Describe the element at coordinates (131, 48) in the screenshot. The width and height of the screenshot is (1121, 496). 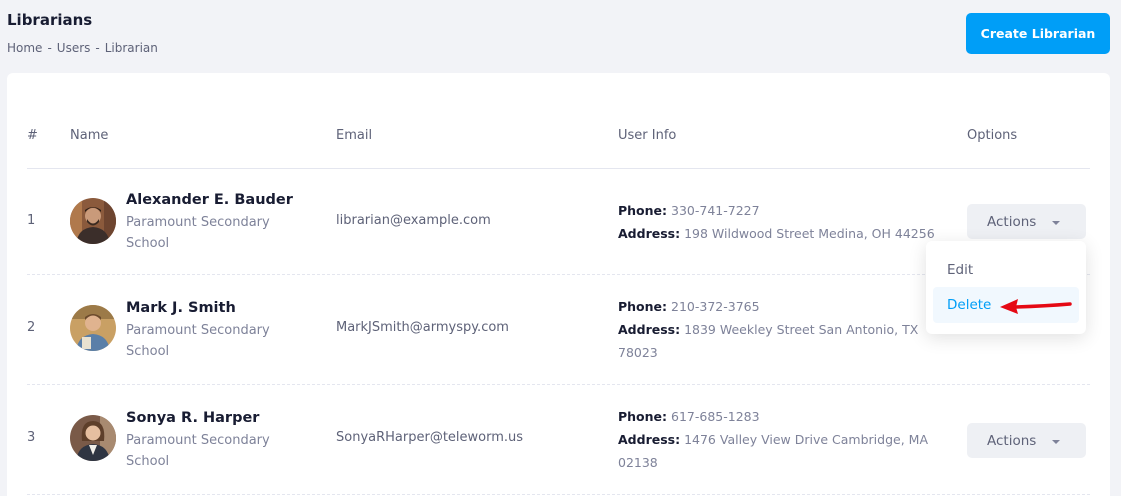
I see `breadcrumb-librarian: Librarian` at that location.